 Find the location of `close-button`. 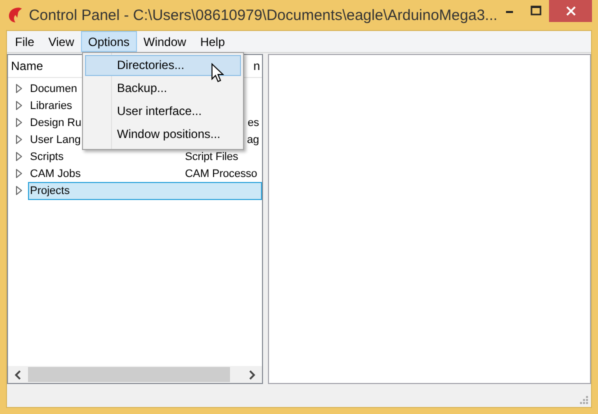

close-button is located at coordinates (570, 11).